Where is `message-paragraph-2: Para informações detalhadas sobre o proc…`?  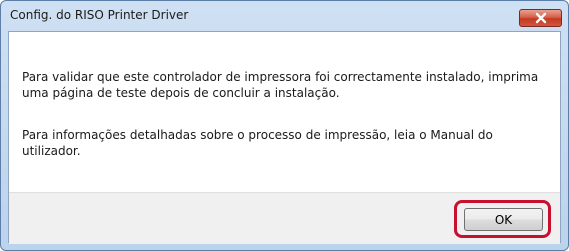
message-paragraph-2: Para informações detalhadas sobre o proc… is located at coordinates (257, 143).